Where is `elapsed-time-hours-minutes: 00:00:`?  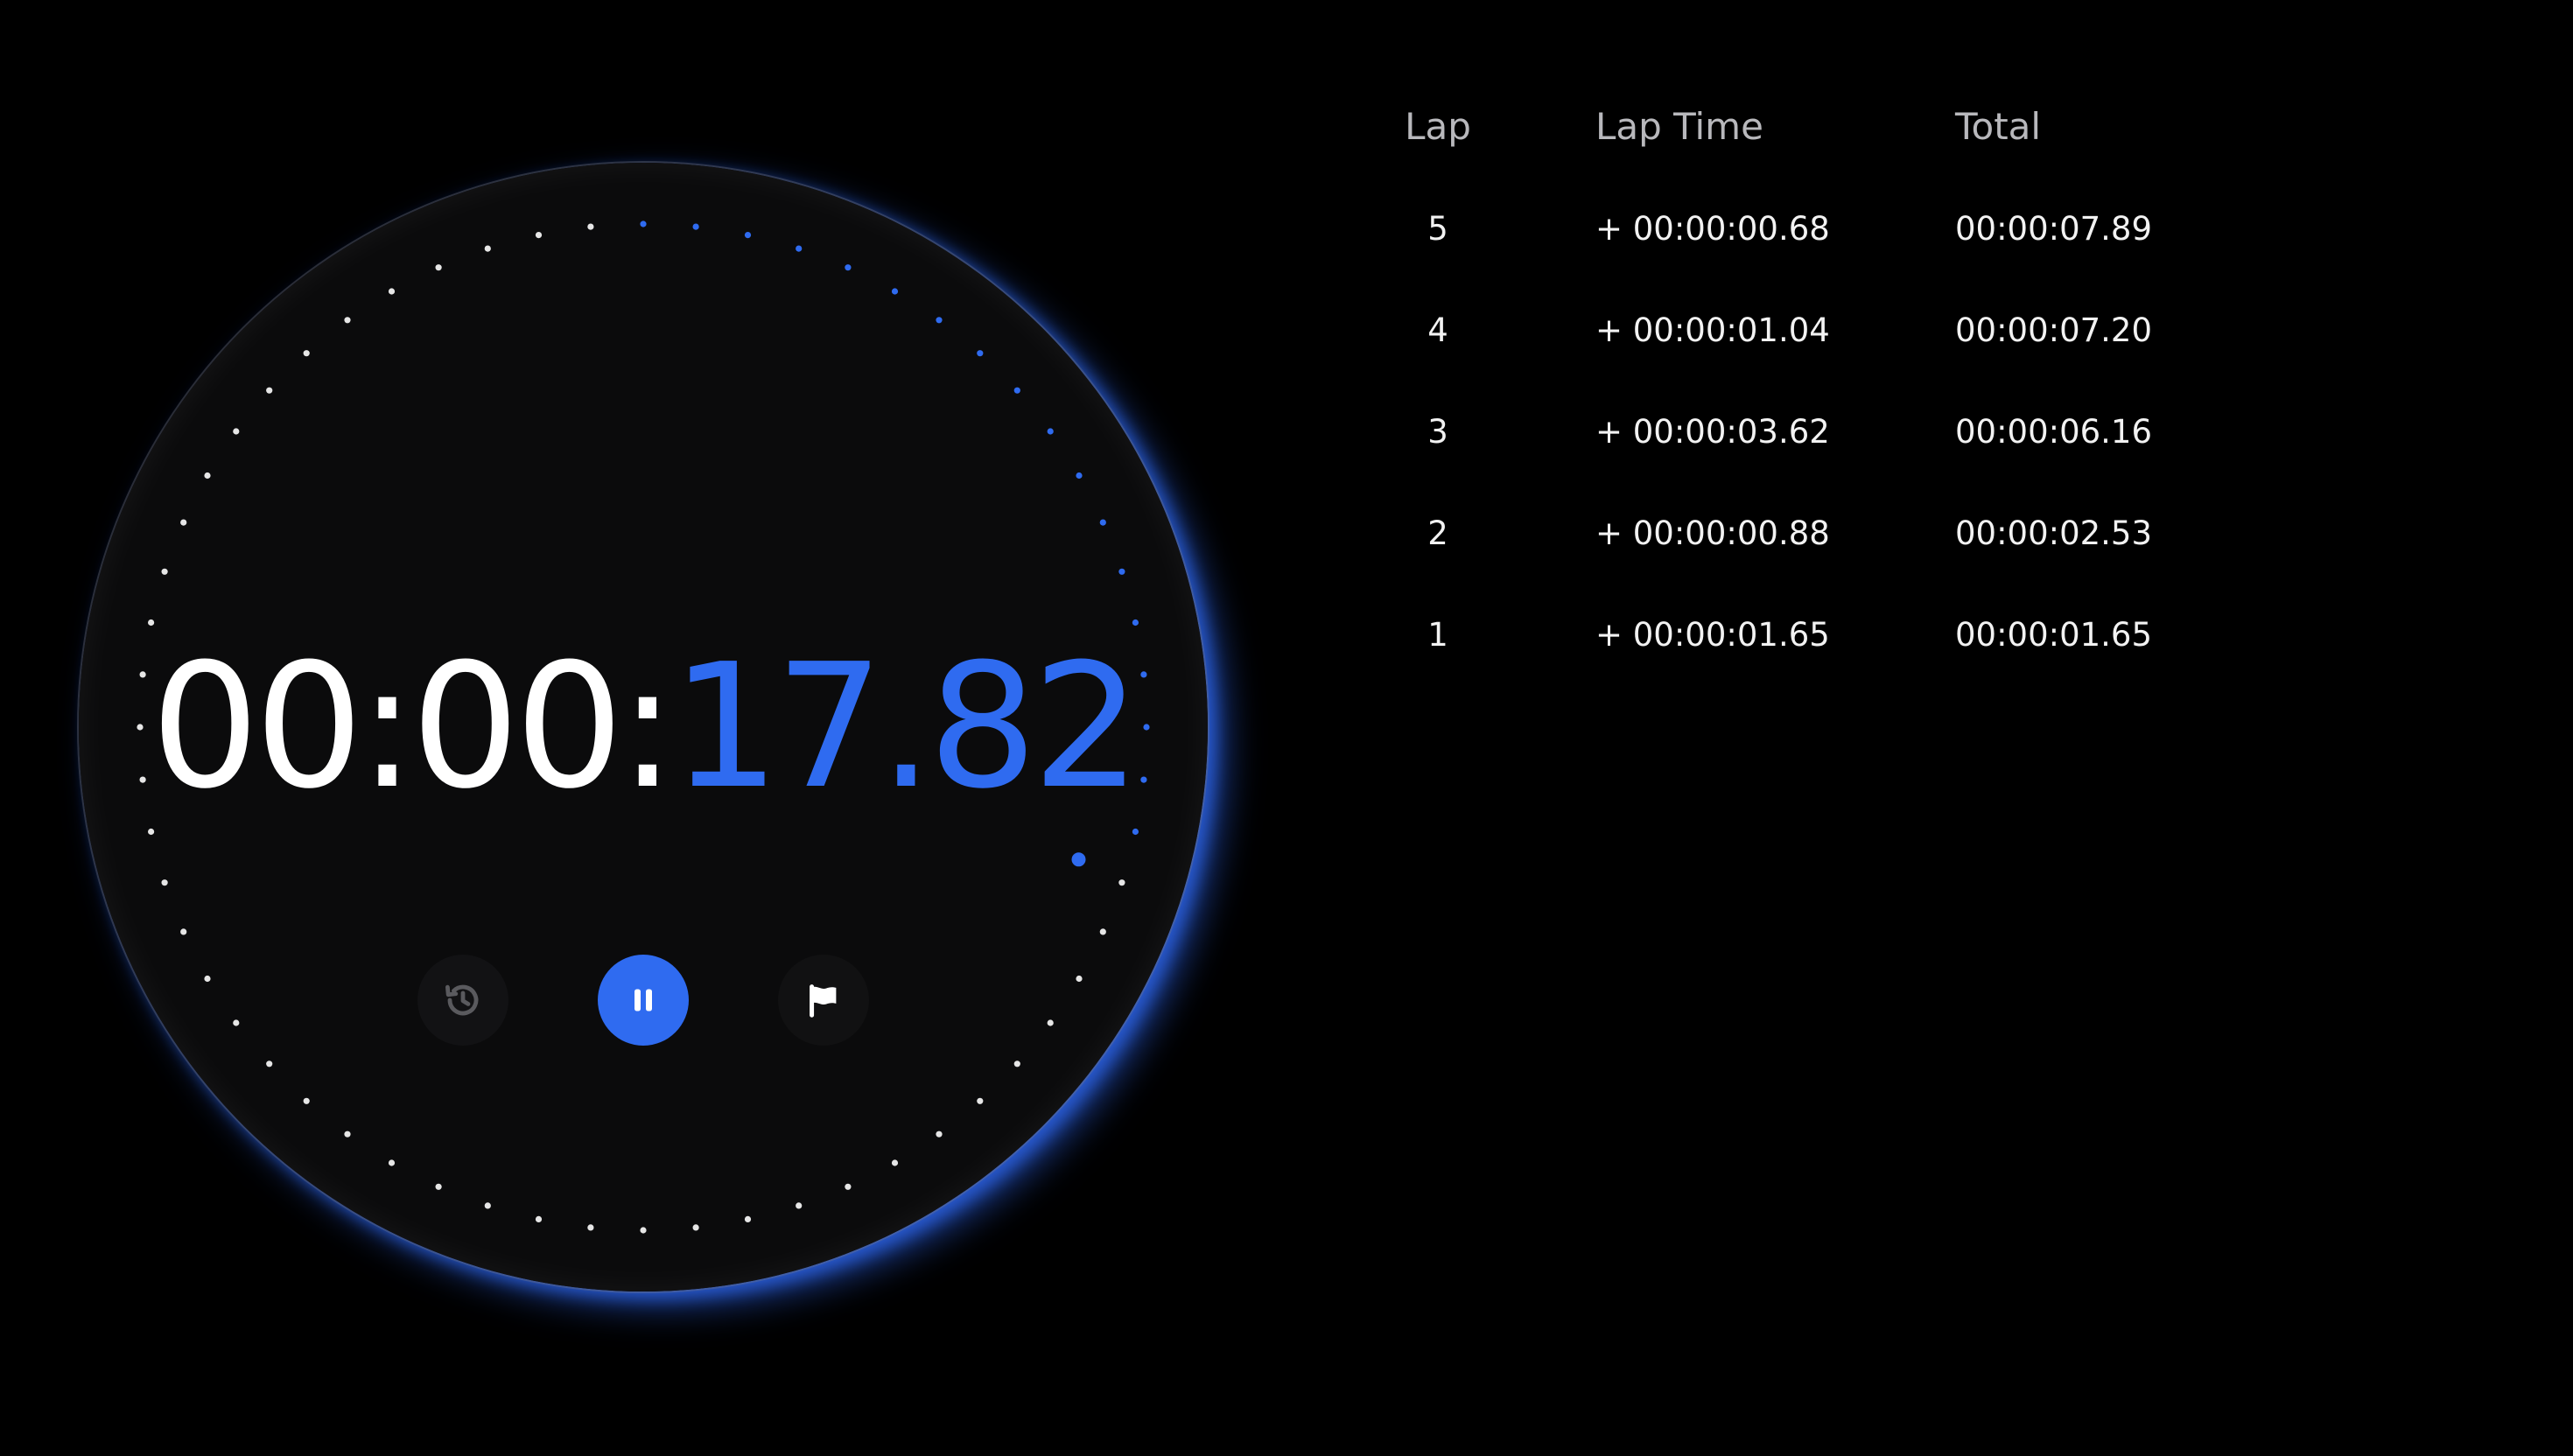
elapsed-time-hours-minutes: 00:00: is located at coordinates (414, 727).